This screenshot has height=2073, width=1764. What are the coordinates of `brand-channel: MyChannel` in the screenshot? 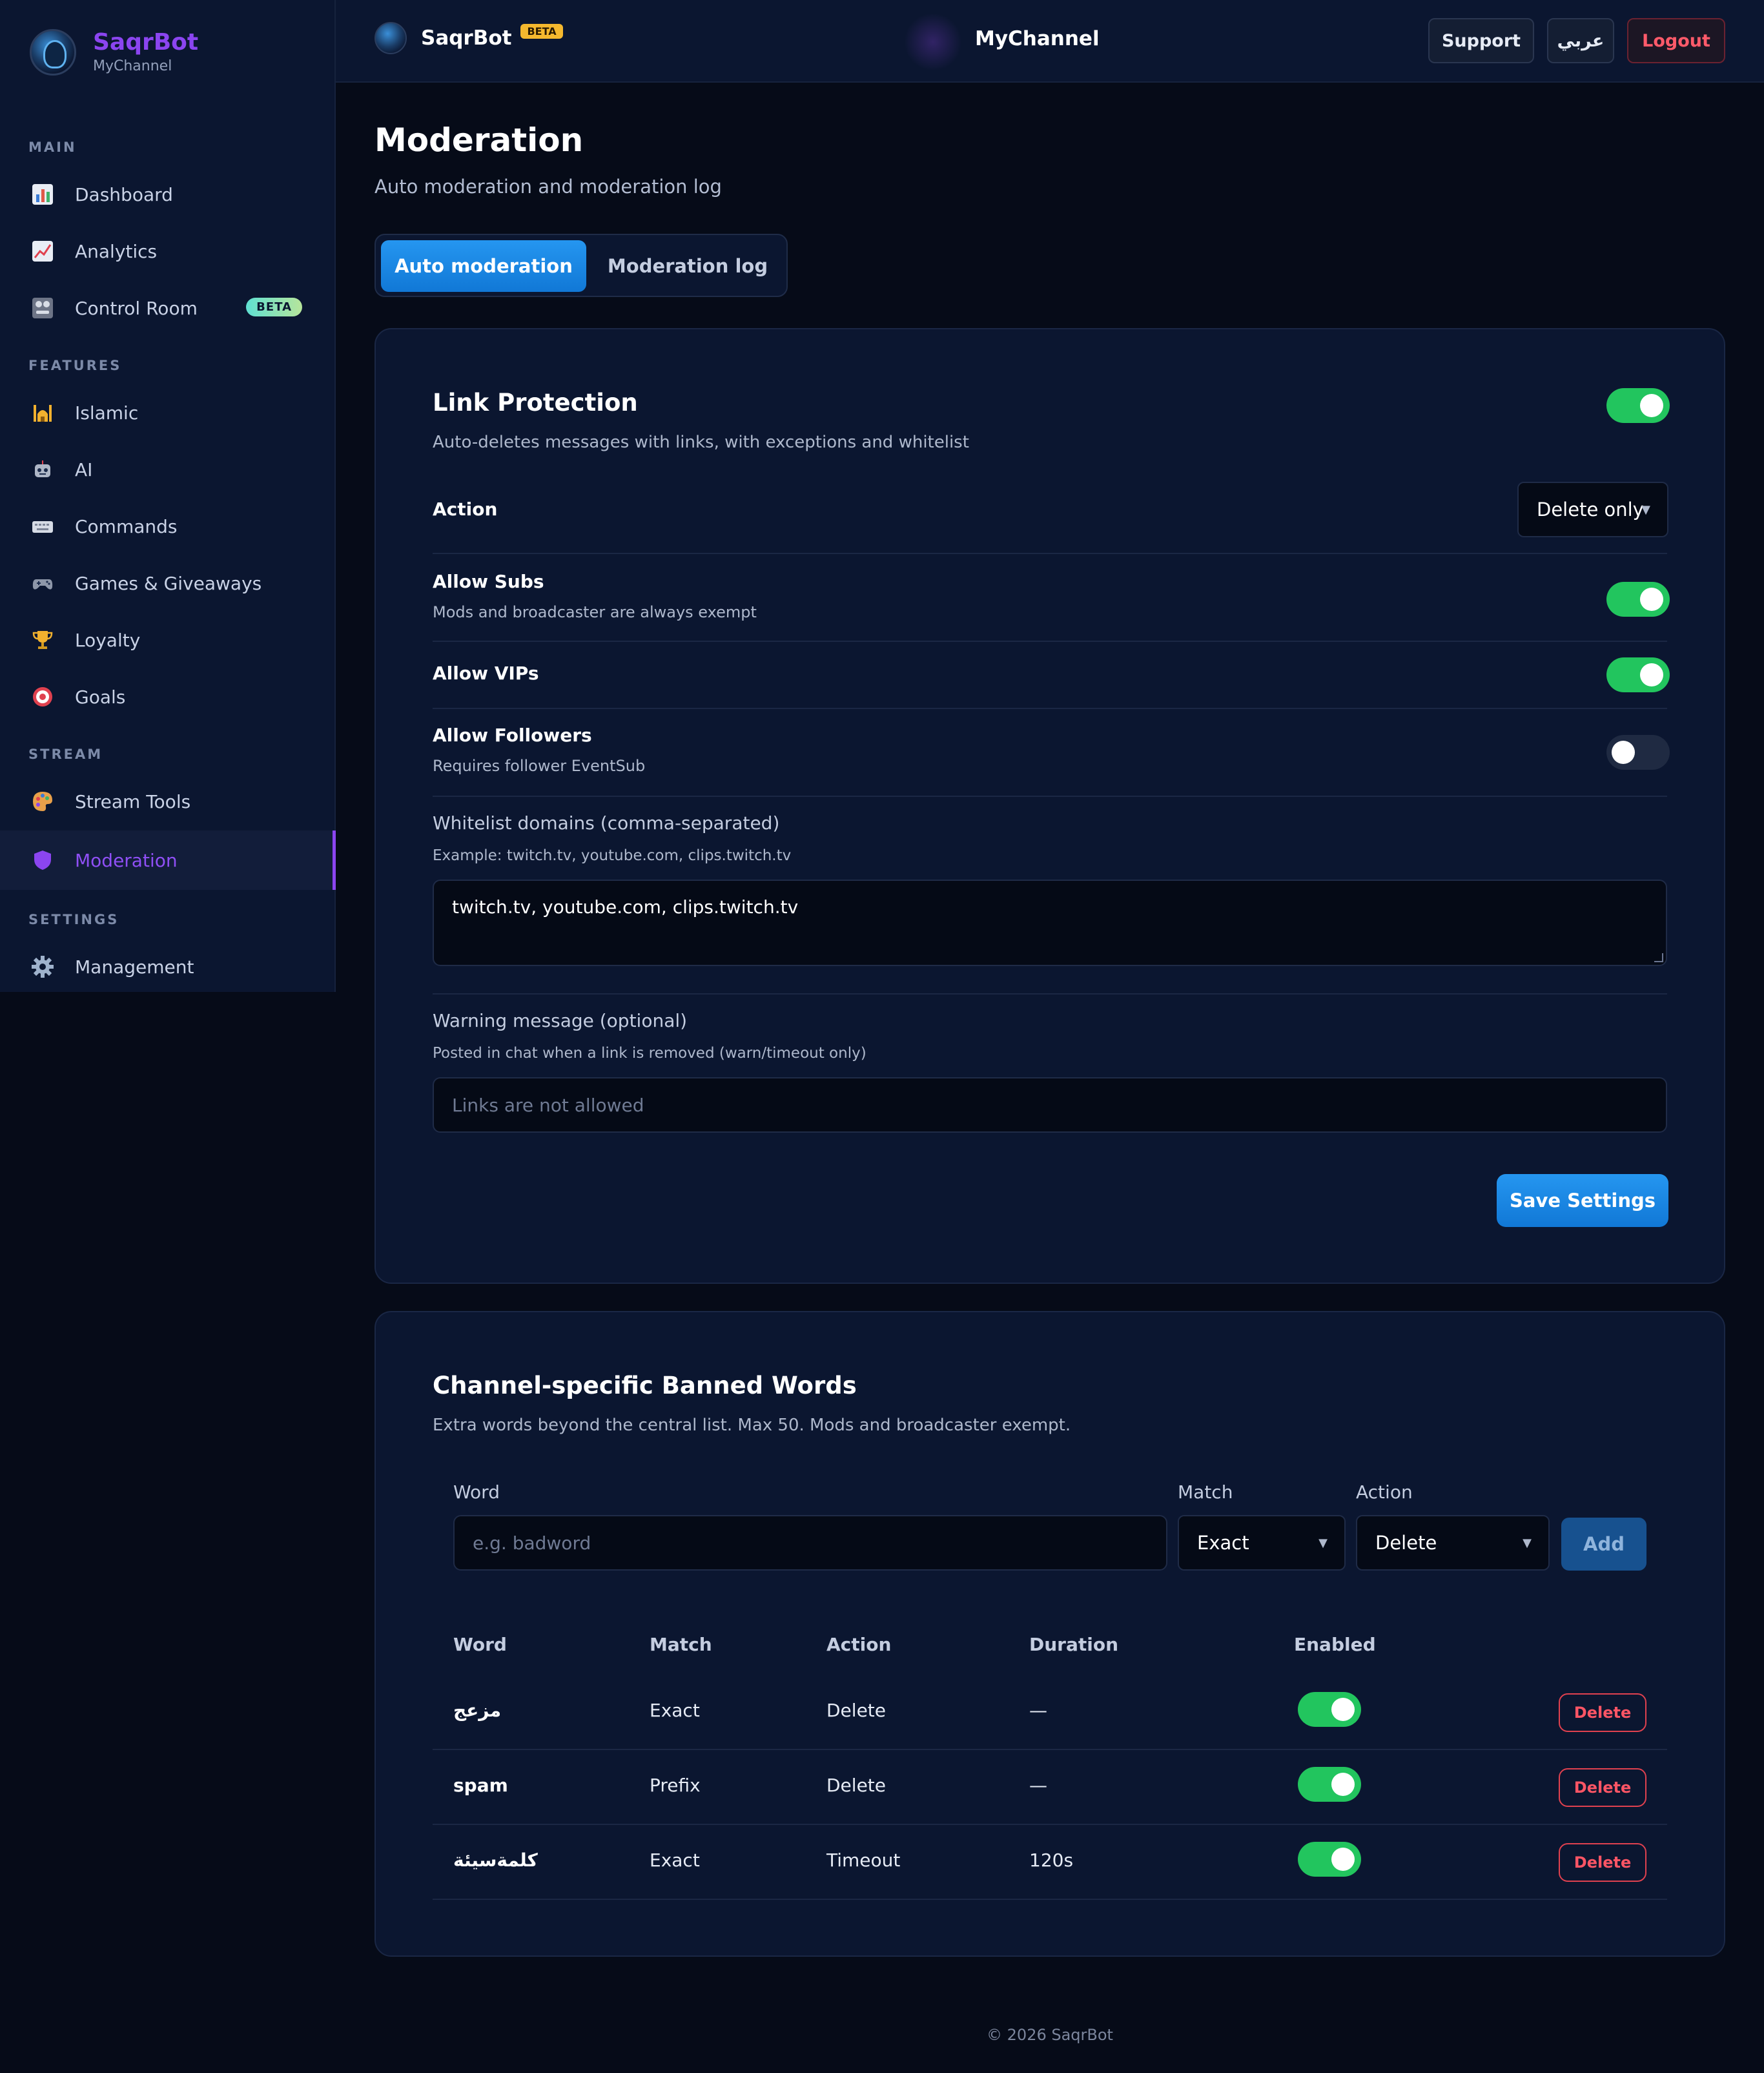 It's located at (133, 66).